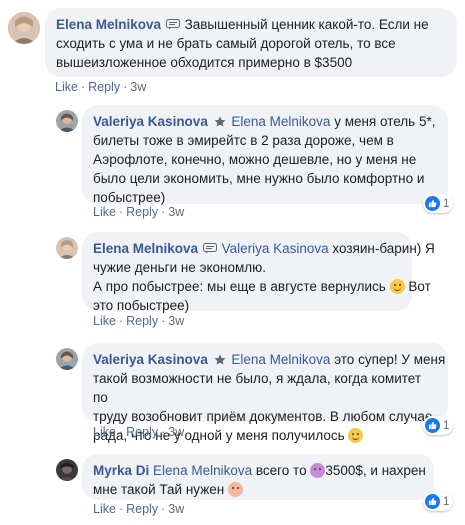  I want to click on comment-text-line: это побыстрее), so click(141, 305).